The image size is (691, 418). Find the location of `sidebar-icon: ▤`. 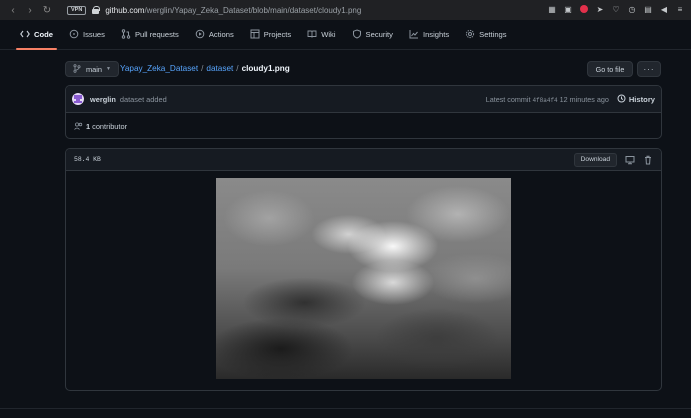

sidebar-icon: ▤ is located at coordinates (648, 9).